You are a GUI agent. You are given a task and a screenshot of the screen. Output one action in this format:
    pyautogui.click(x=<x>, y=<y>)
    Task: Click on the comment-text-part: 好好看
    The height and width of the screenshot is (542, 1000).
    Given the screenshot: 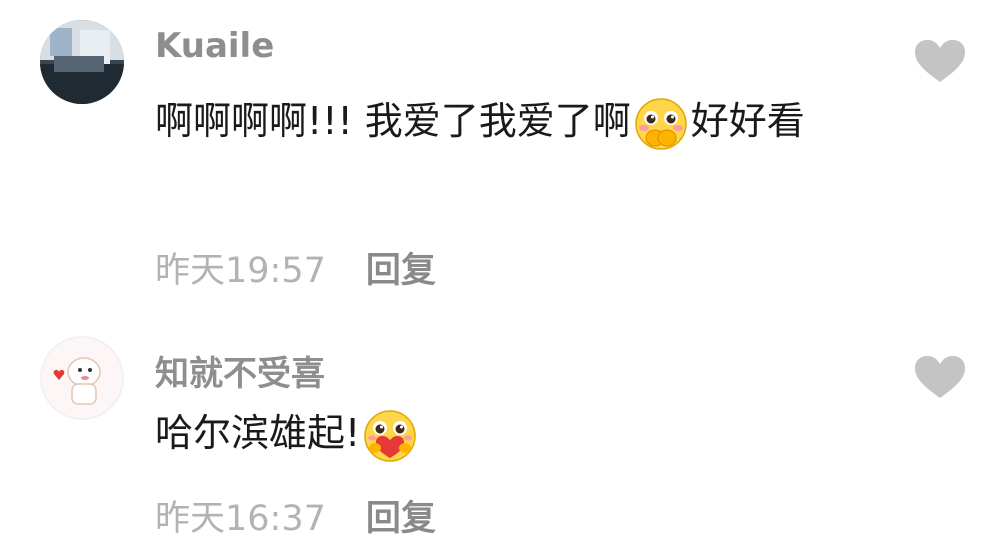 What is the action you would take?
    pyautogui.click(x=747, y=121)
    